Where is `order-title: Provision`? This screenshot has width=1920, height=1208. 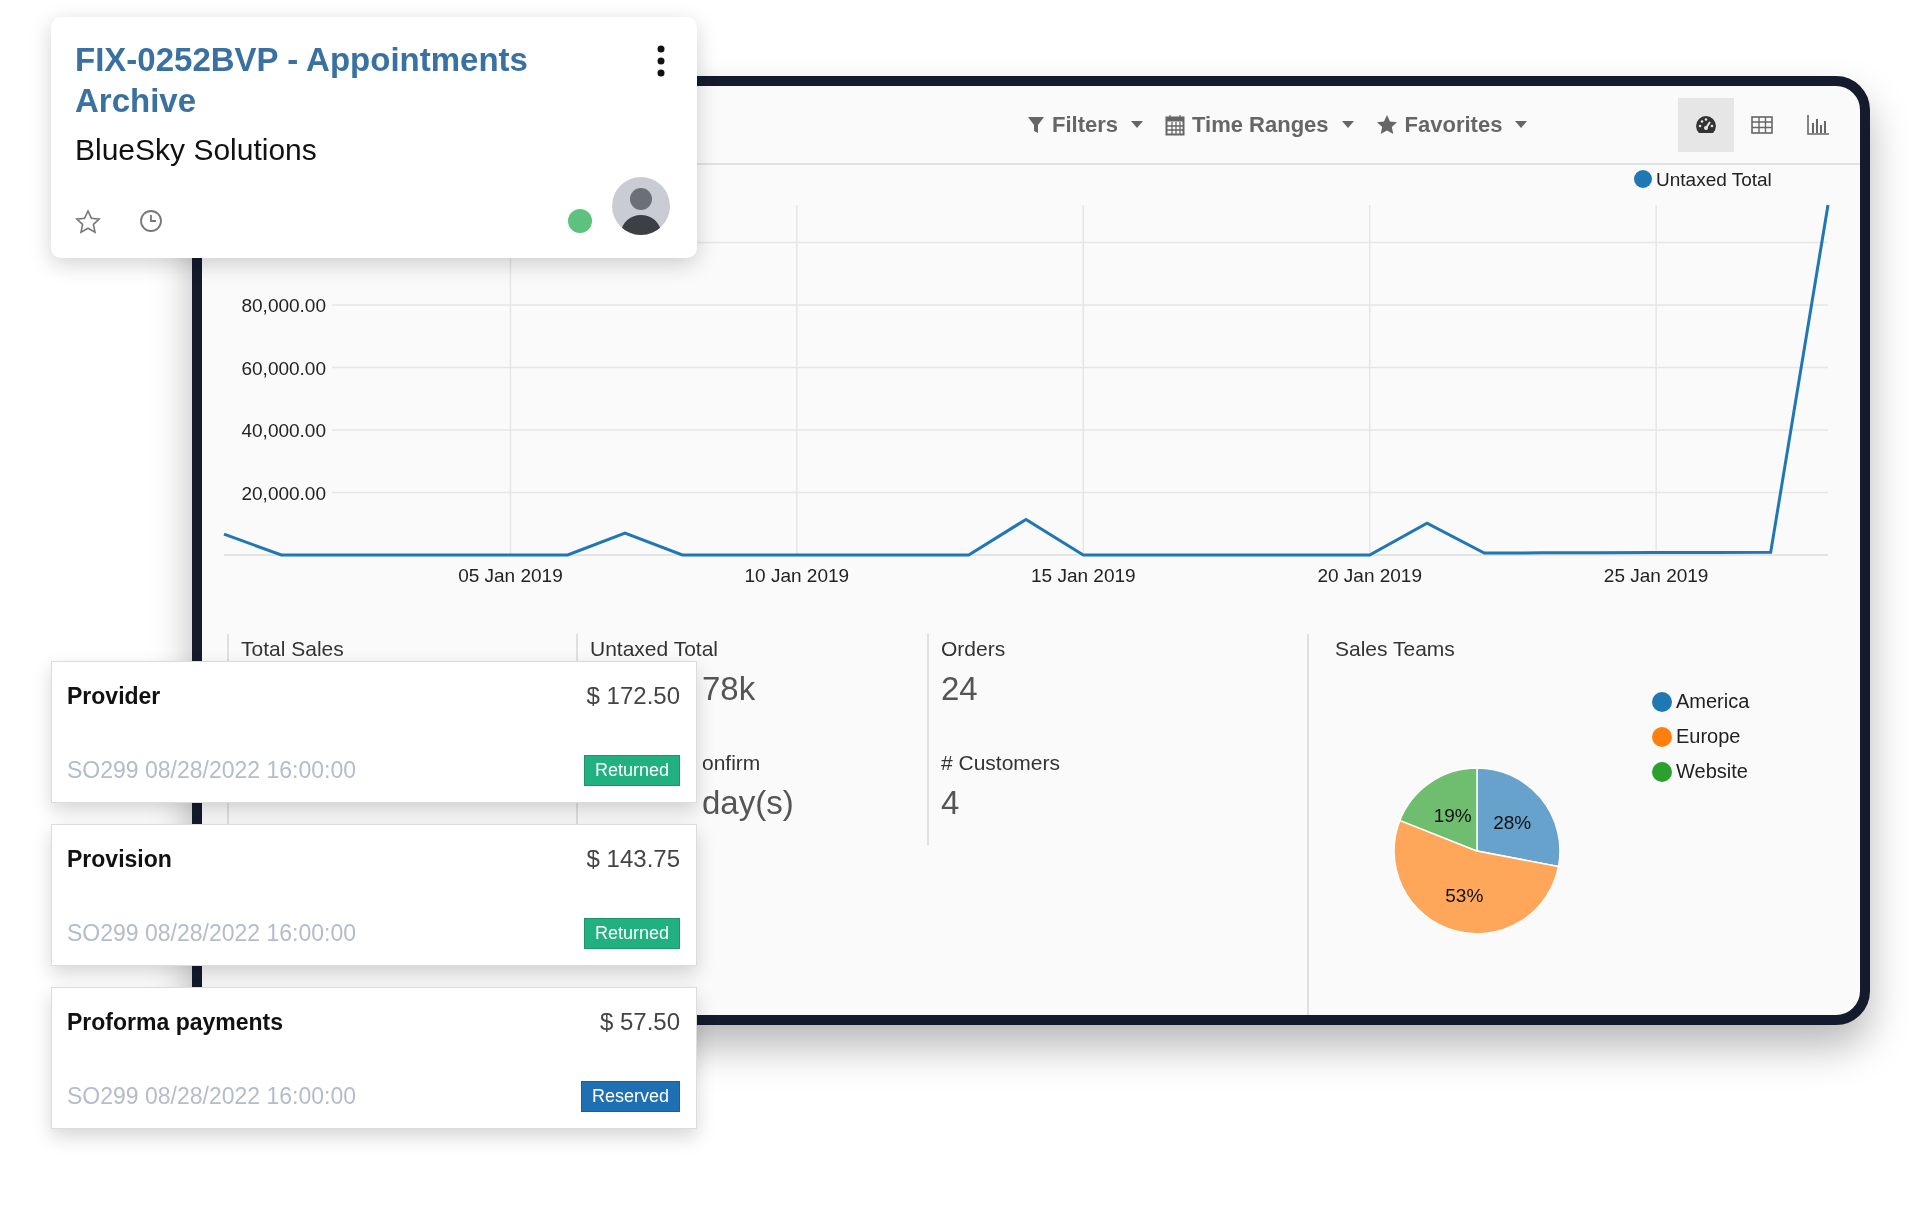
order-title: Provision is located at coordinates (119, 859).